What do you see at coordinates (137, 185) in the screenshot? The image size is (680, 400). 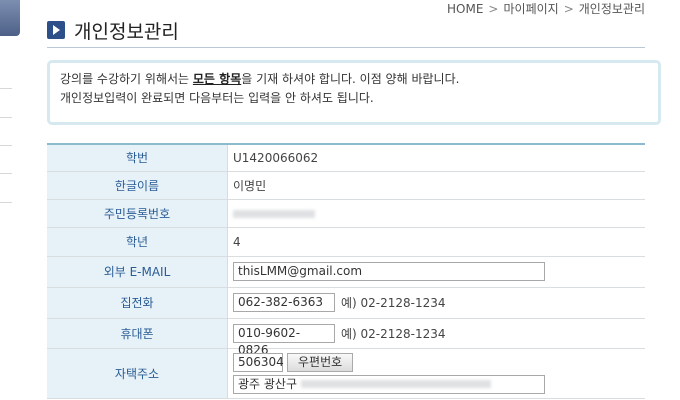 I see `korean-name-label: 한글이름` at bounding box center [137, 185].